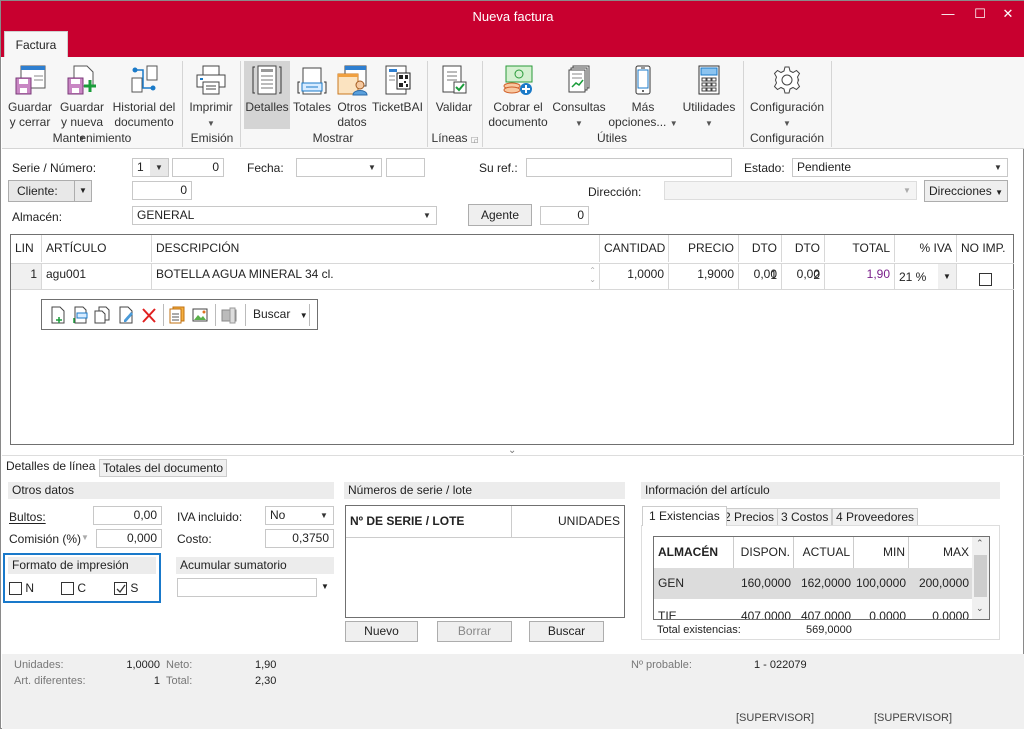 The width and height of the screenshot is (1024, 729). Describe the element at coordinates (805, 517) in the screenshot. I see `tab-costos: 3 Costos` at that location.